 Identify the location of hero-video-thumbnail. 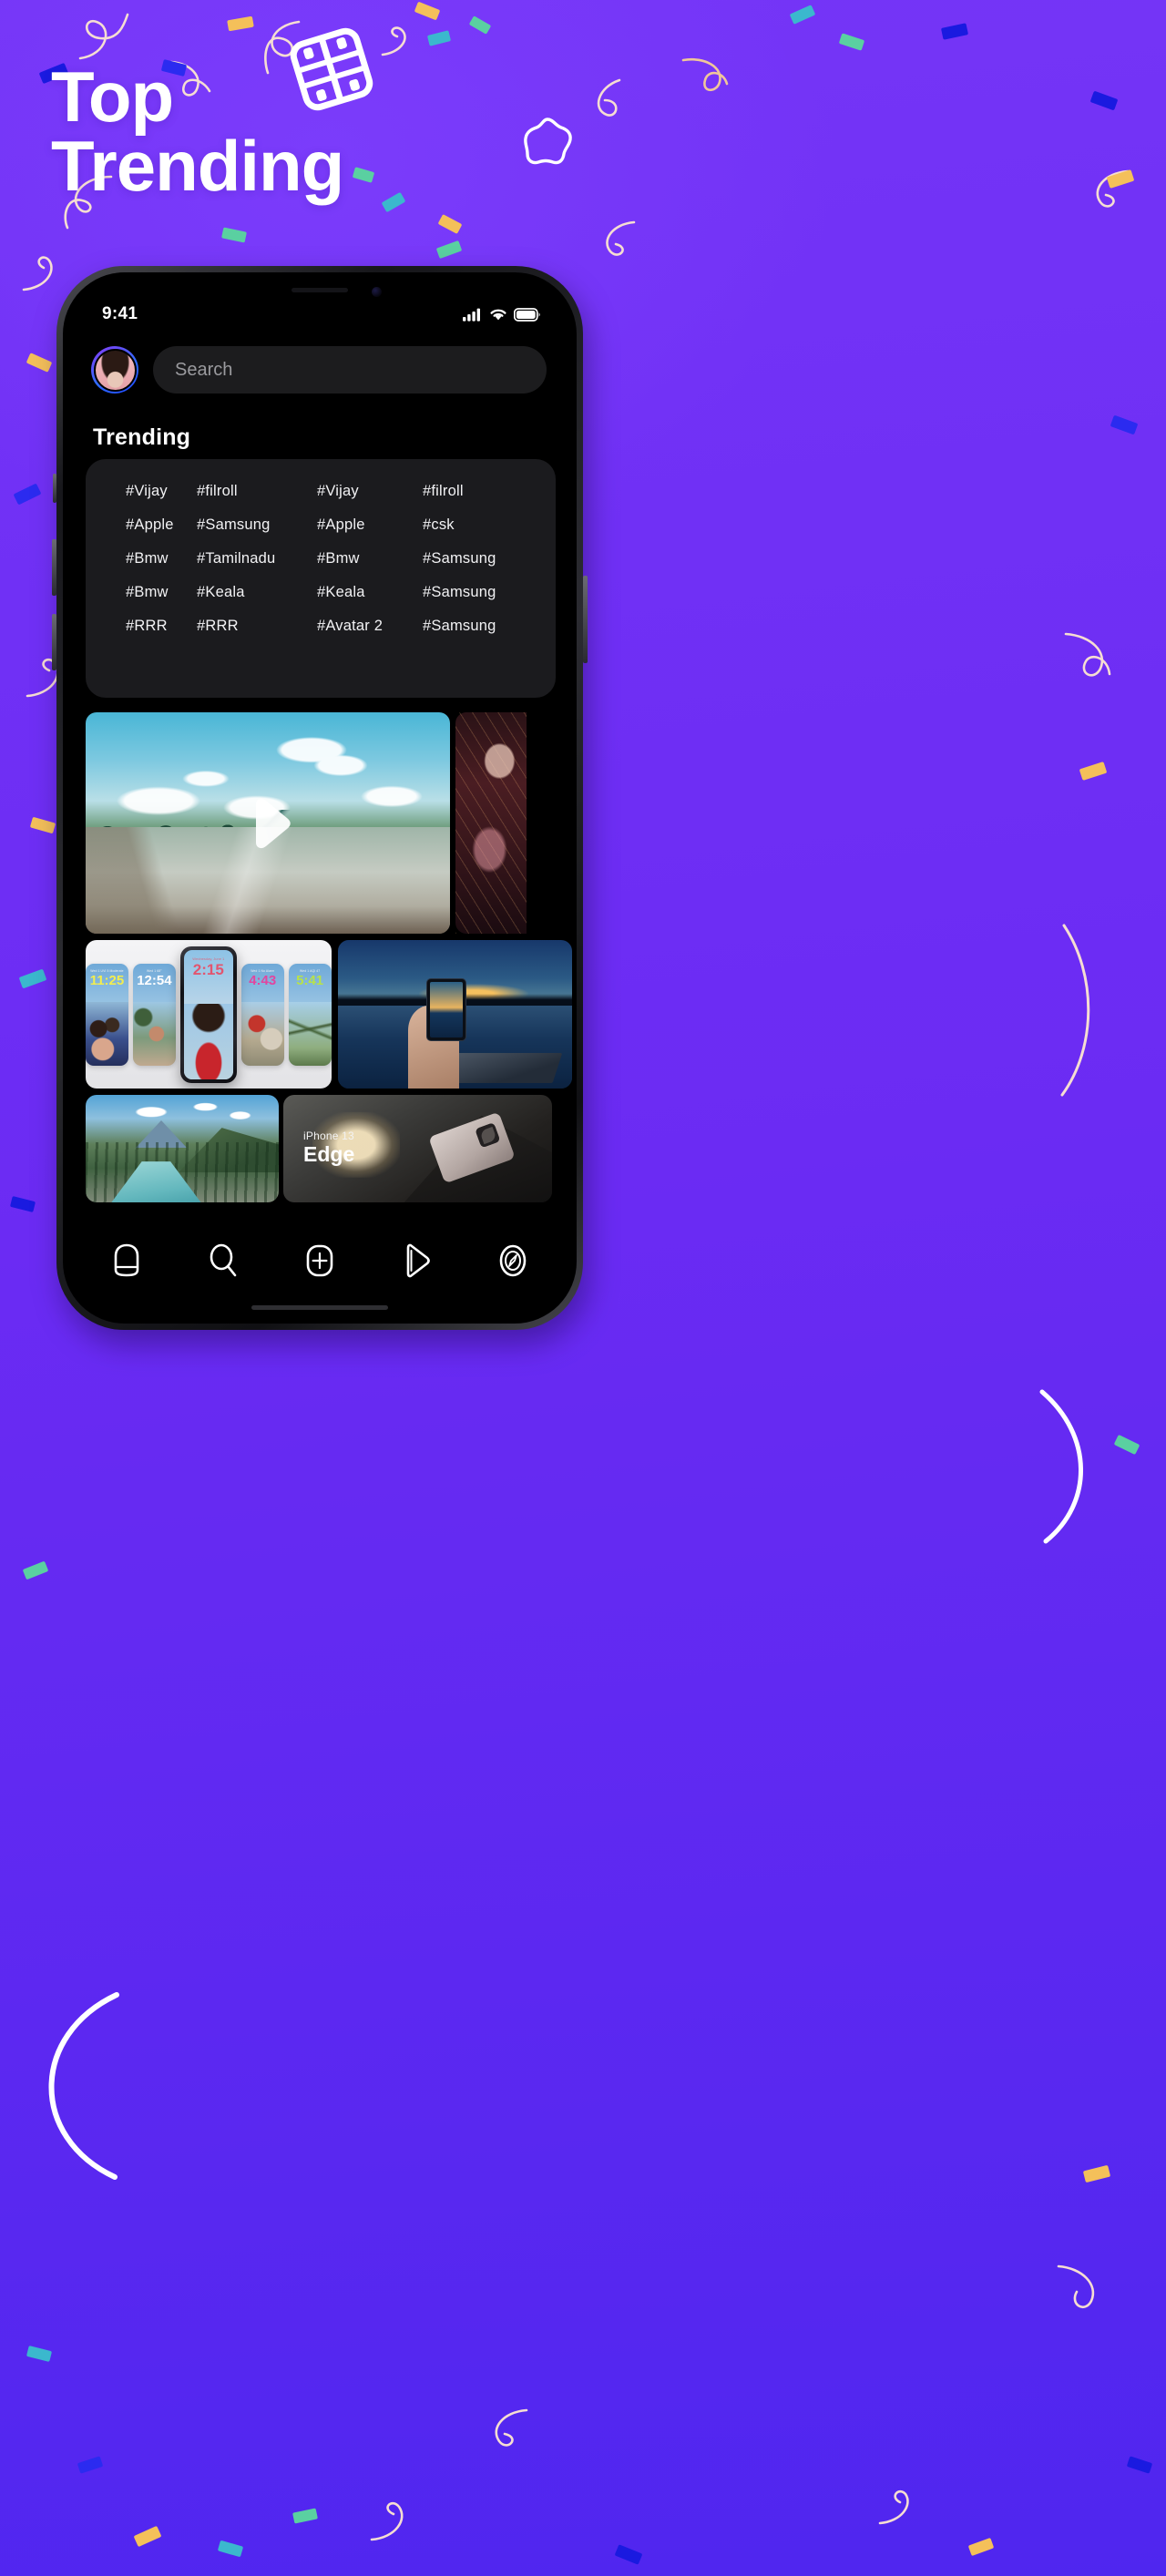
(268, 823).